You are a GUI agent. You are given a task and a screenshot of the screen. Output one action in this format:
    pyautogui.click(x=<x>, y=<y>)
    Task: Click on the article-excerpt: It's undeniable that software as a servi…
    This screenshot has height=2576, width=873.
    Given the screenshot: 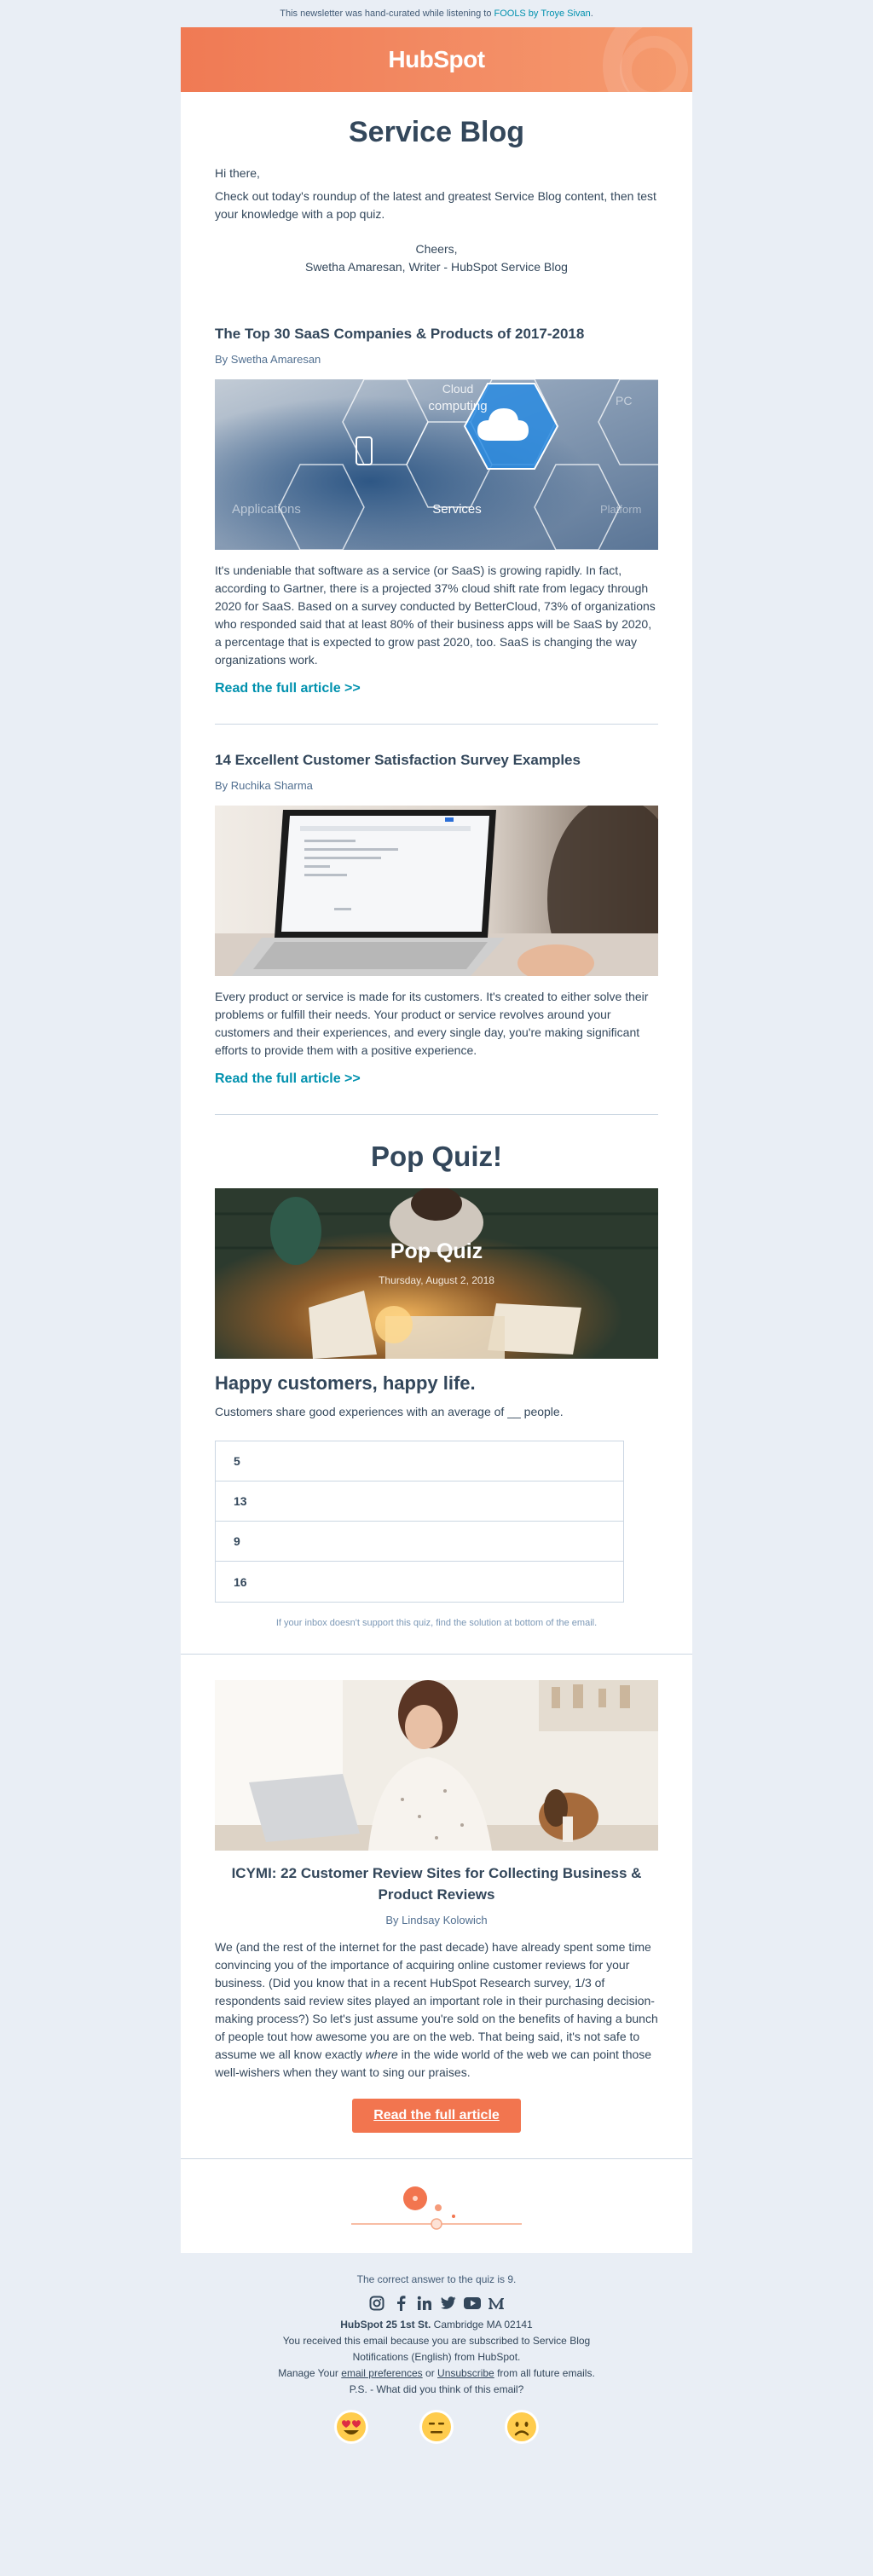 What is the action you would take?
    pyautogui.click(x=435, y=615)
    